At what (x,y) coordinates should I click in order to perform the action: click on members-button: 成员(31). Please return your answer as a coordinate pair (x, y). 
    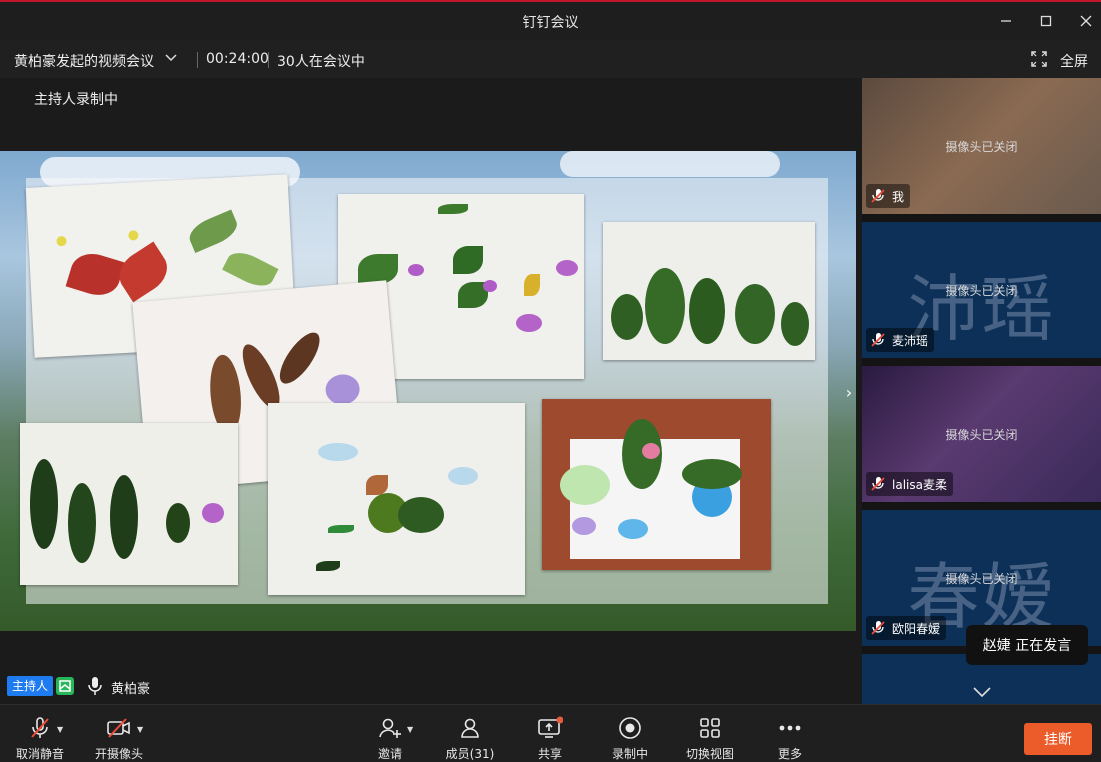
    Looking at the image, I should click on (470, 738).